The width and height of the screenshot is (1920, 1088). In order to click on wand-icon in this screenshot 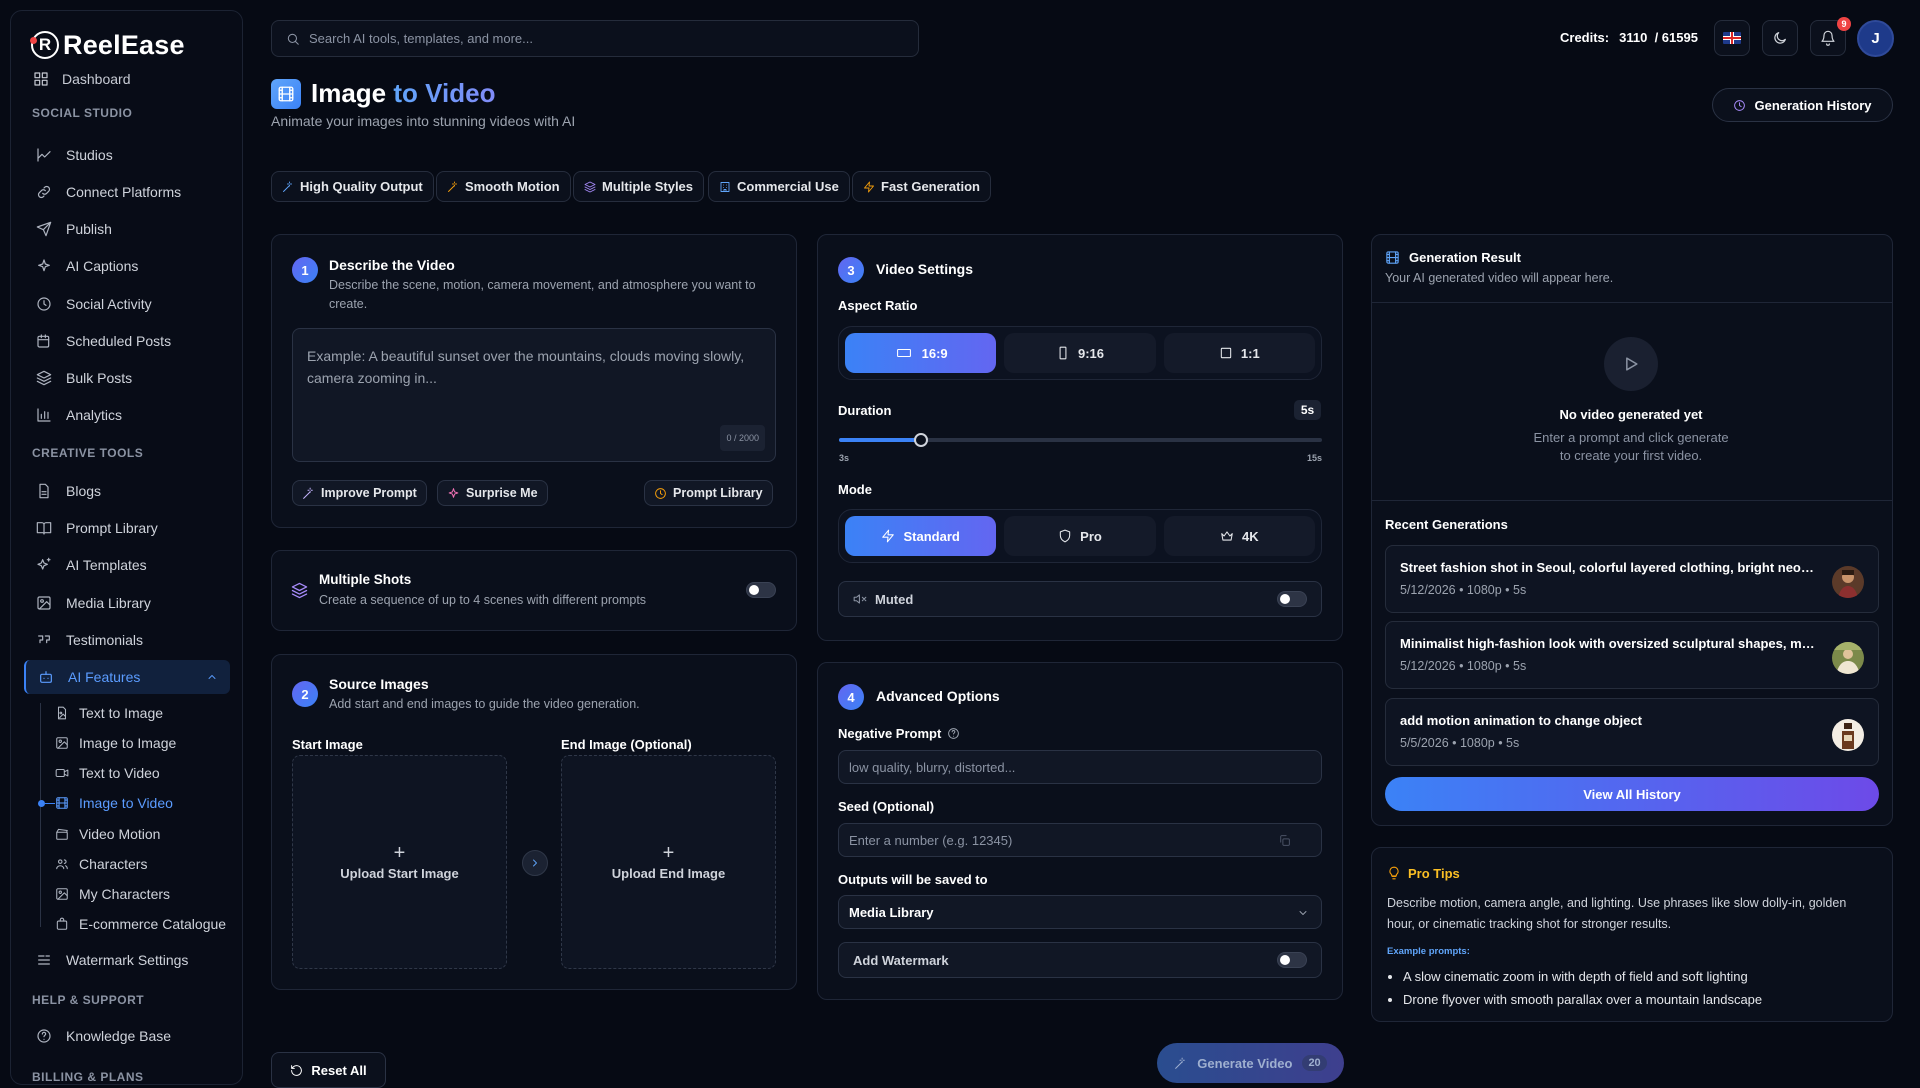, I will do `click(287, 186)`.